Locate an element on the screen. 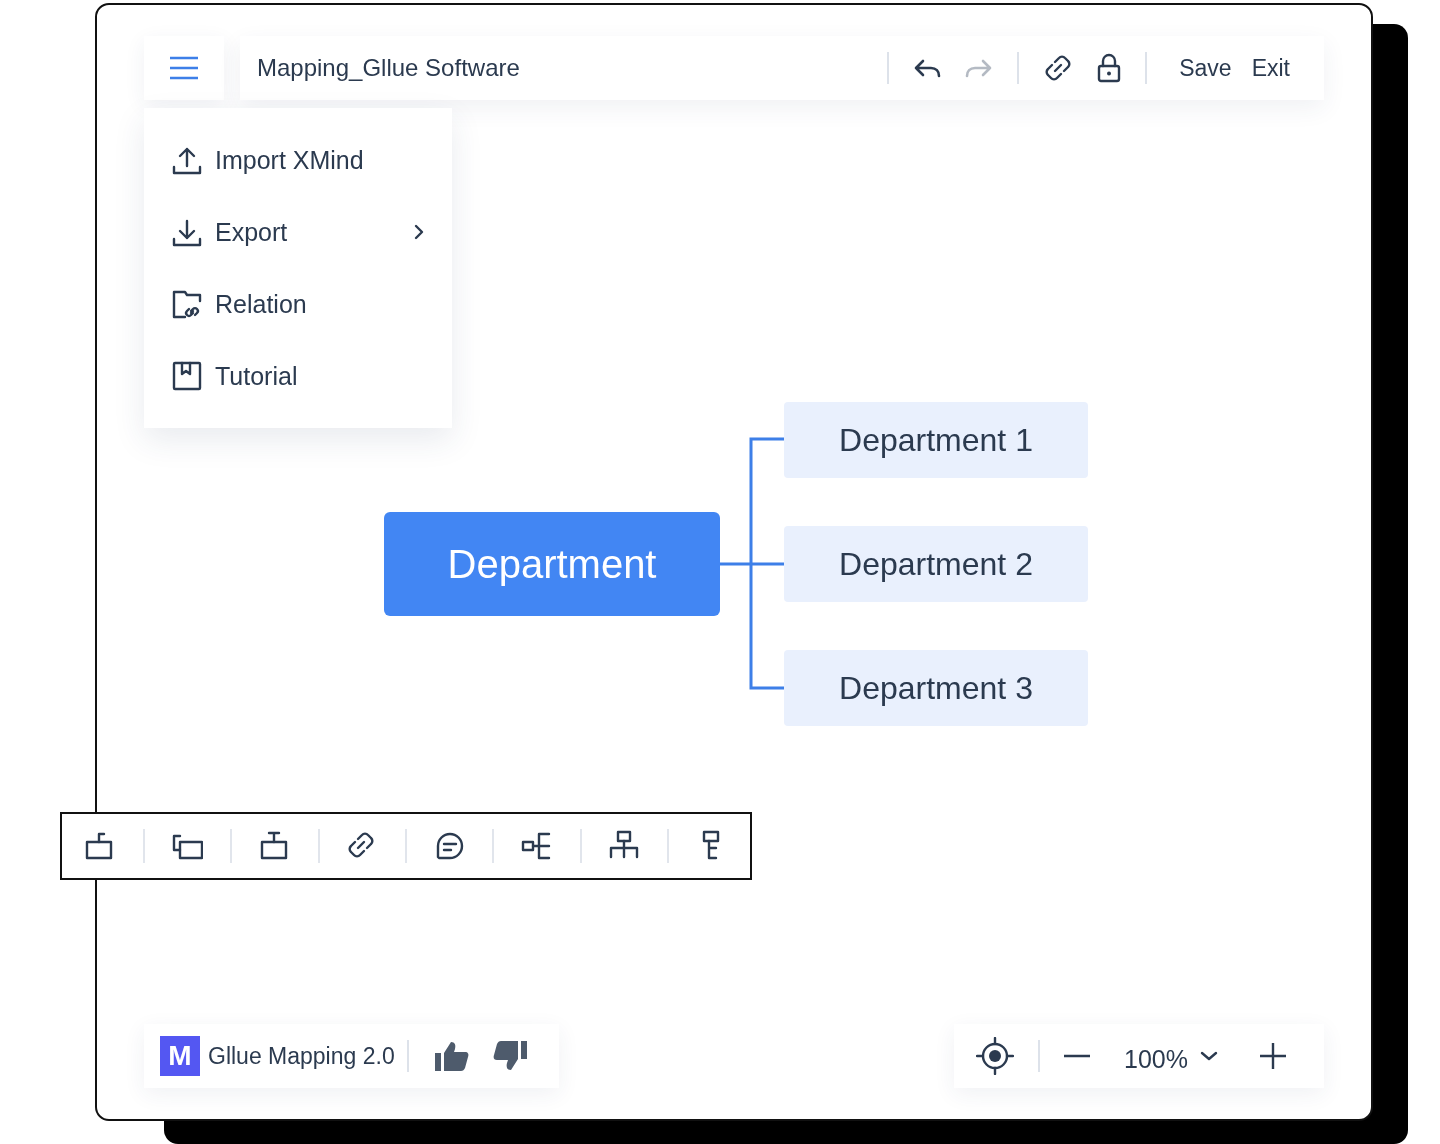 The width and height of the screenshot is (1440, 1144). lock-icon is located at coordinates (1109, 68).